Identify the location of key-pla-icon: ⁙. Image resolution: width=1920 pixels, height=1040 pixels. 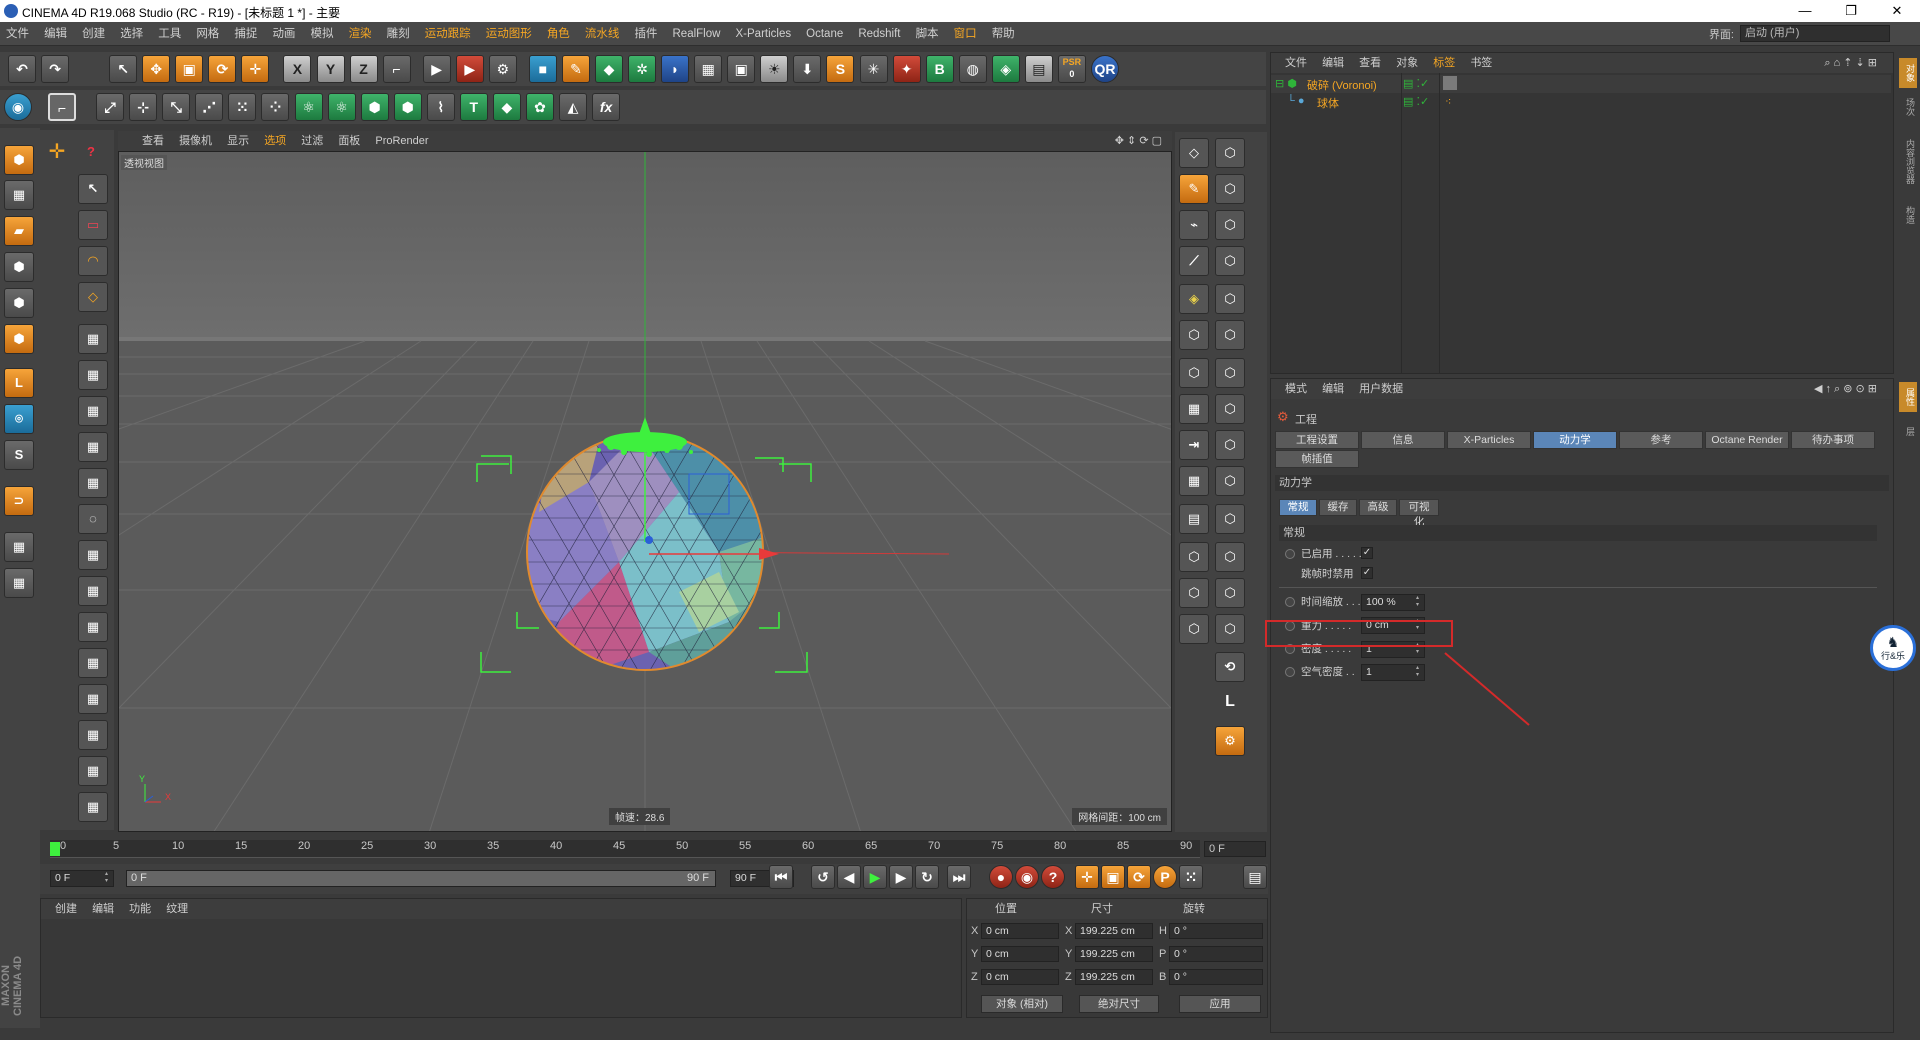
(1191, 877).